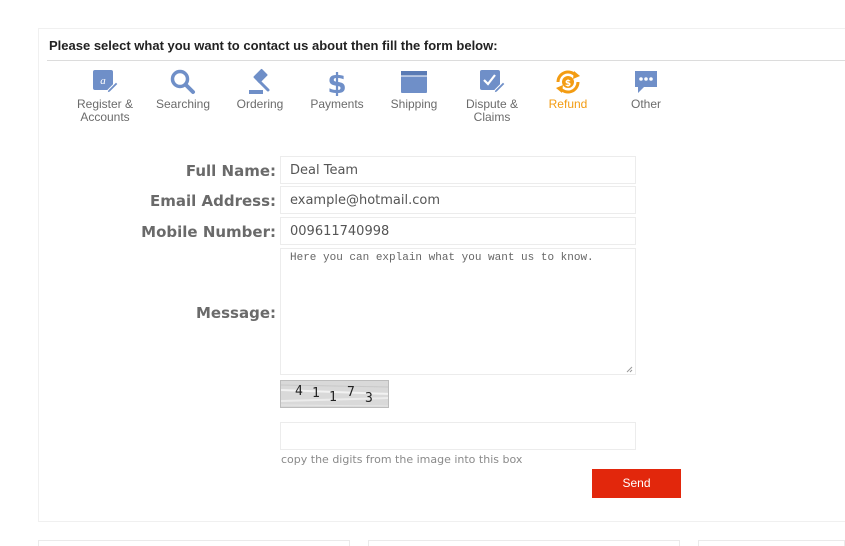  I want to click on category-label: Claims, so click(492, 117).